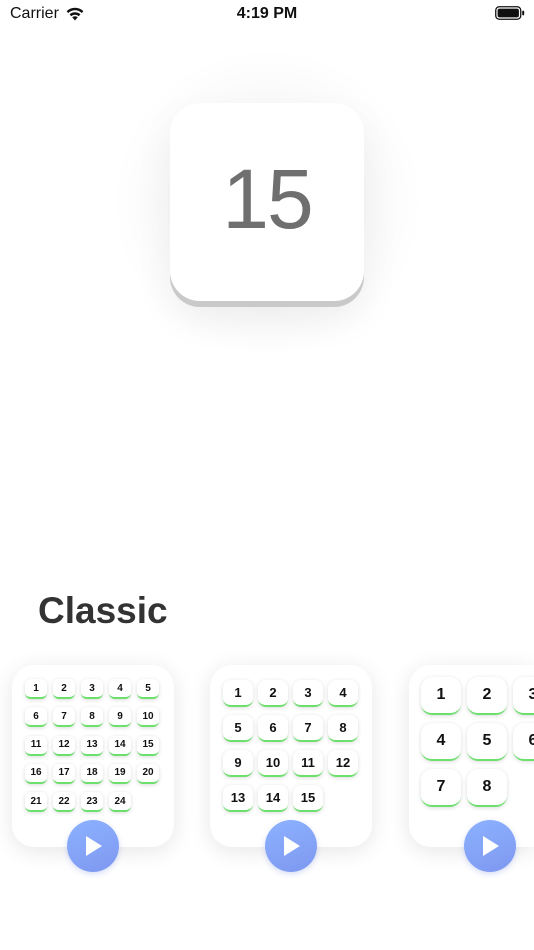 The image size is (534, 950). I want to click on clock-time: 4:19 PM, so click(267, 13).